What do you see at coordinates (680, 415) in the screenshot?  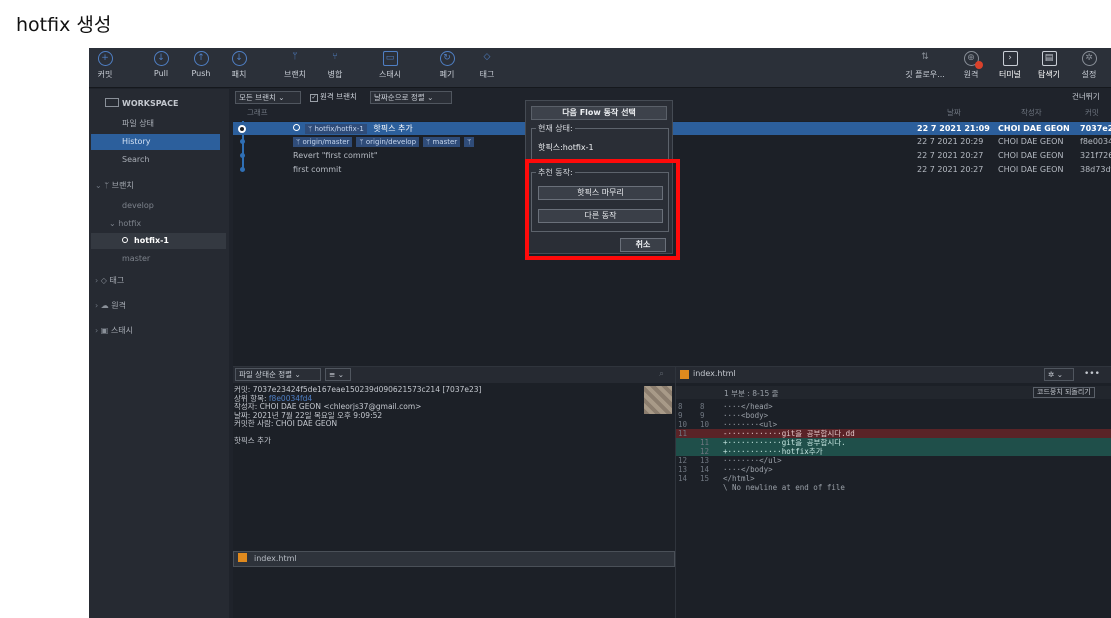 I see `old-line-number: 9` at bounding box center [680, 415].